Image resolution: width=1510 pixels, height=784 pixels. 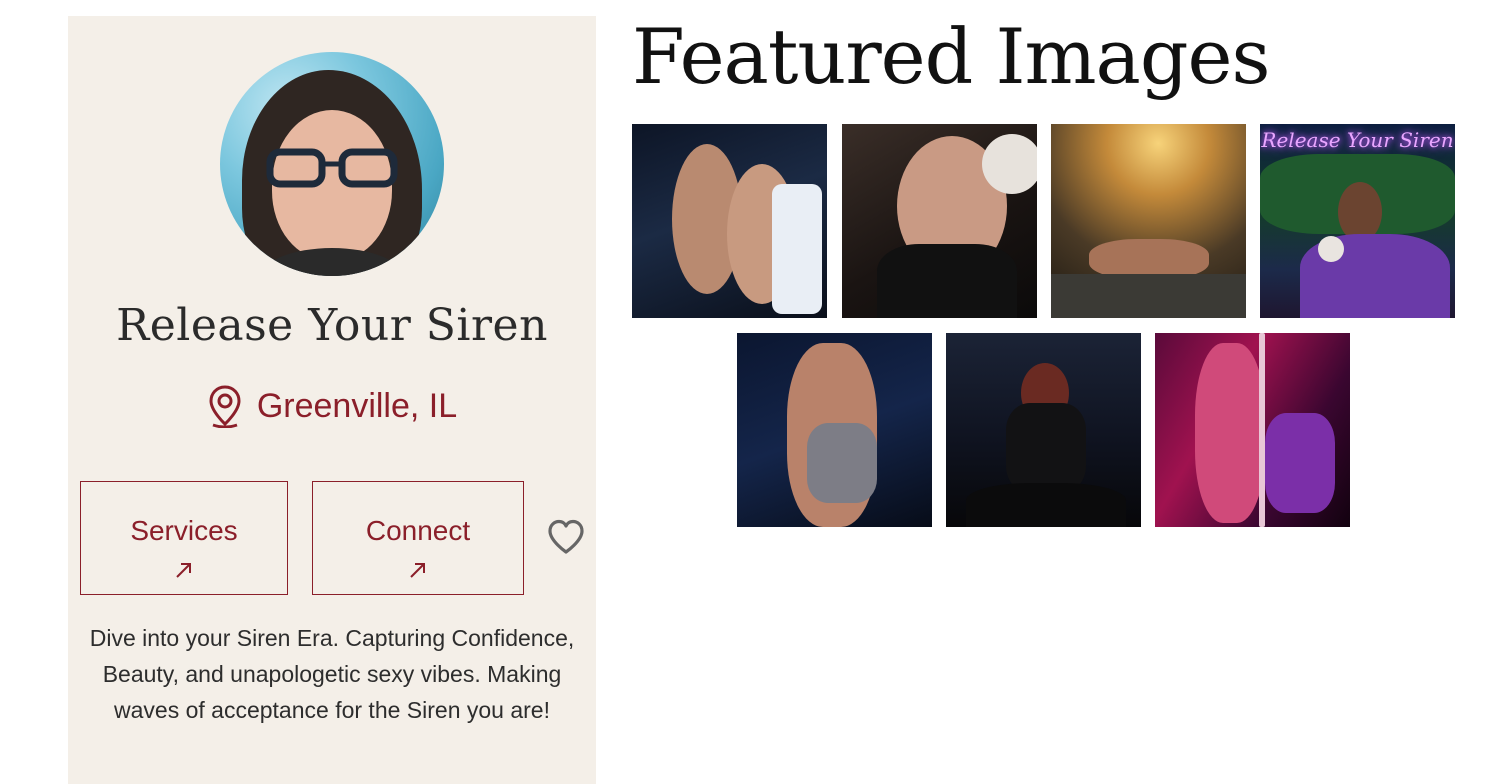 What do you see at coordinates (1357, 140) in the screenshot?
I see `neon-sign-text: Release Your Siren` at bounding box center [1357, 140].